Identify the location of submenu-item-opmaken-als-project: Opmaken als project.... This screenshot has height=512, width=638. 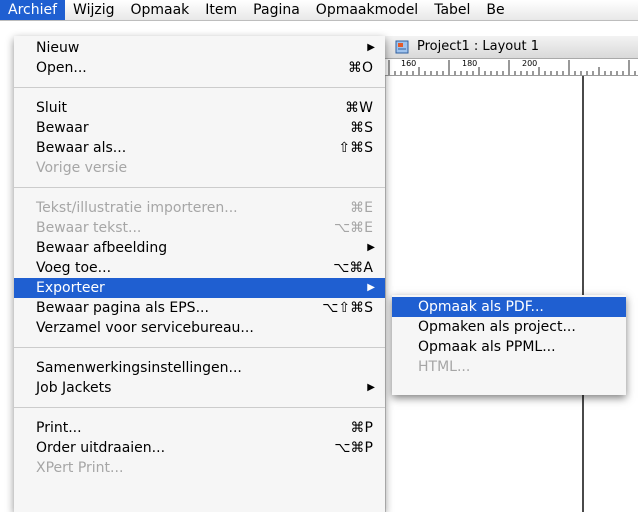
(509, 327).